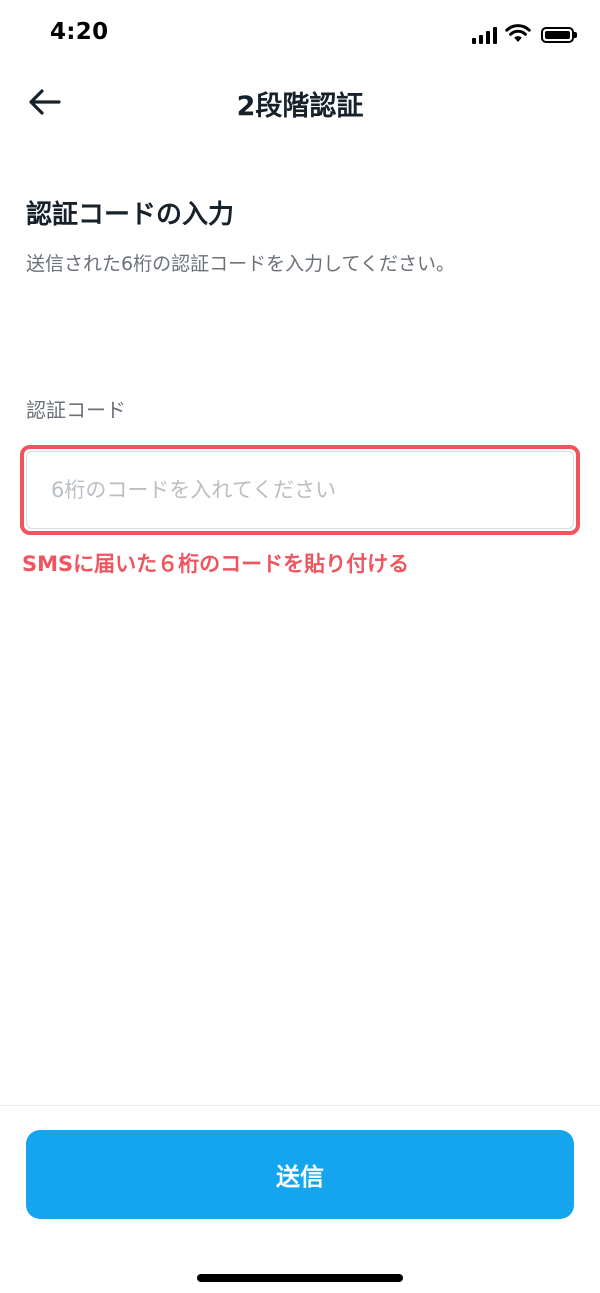 Image resolution: width=600 pixels, height=1293 pixels. I want to click on section-heading: 認証コードの入力, so click(130, 215).